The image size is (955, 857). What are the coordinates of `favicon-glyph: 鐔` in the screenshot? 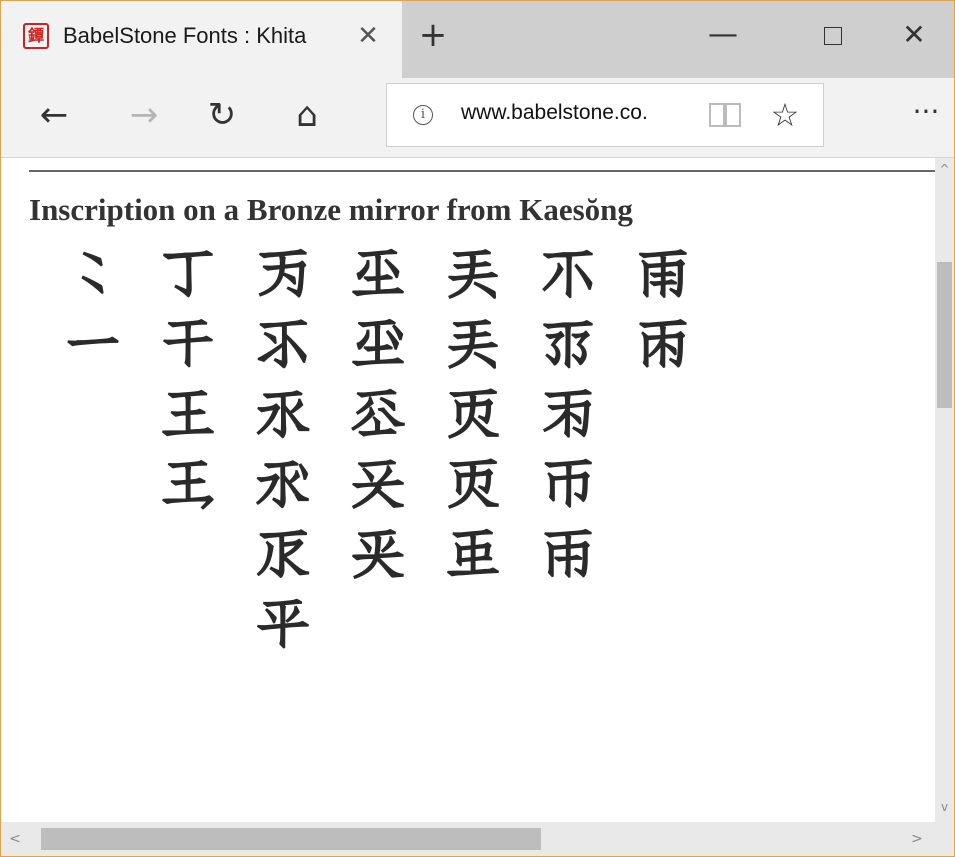 It's located at (35, 35).